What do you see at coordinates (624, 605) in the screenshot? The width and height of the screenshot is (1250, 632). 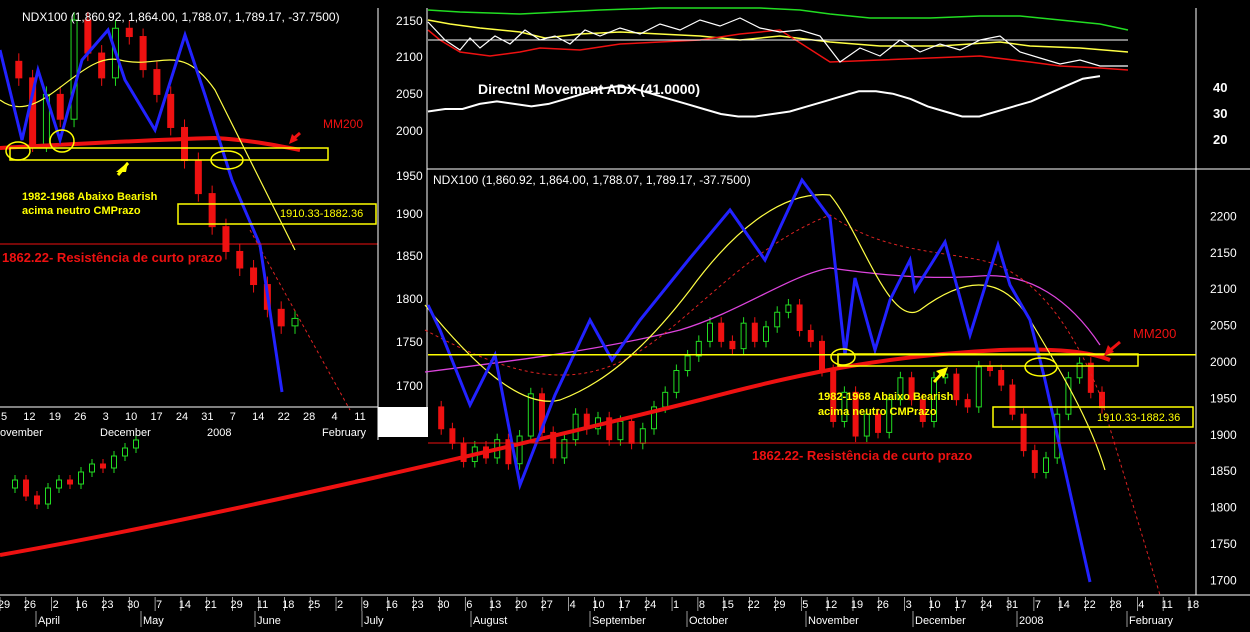 I see `x-day-tick: 17` at bounding box center [624, 605].